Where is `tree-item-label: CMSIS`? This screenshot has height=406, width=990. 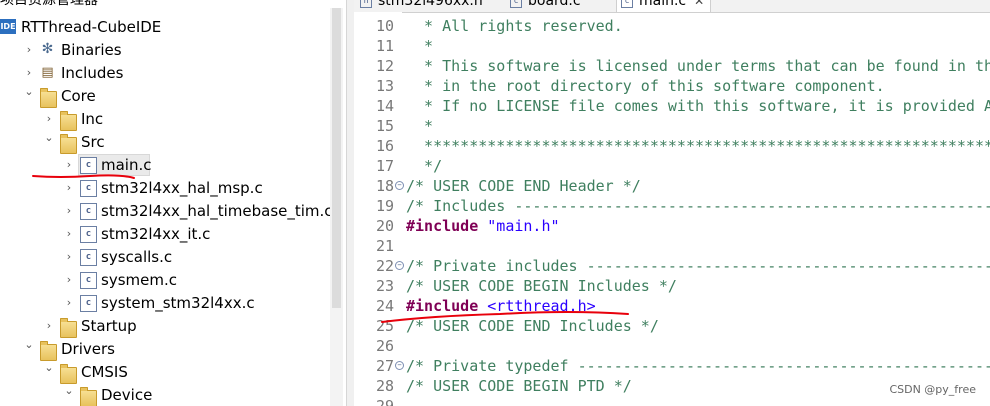 tree-item-label: CMSIS is located at coordinates (104, 372).